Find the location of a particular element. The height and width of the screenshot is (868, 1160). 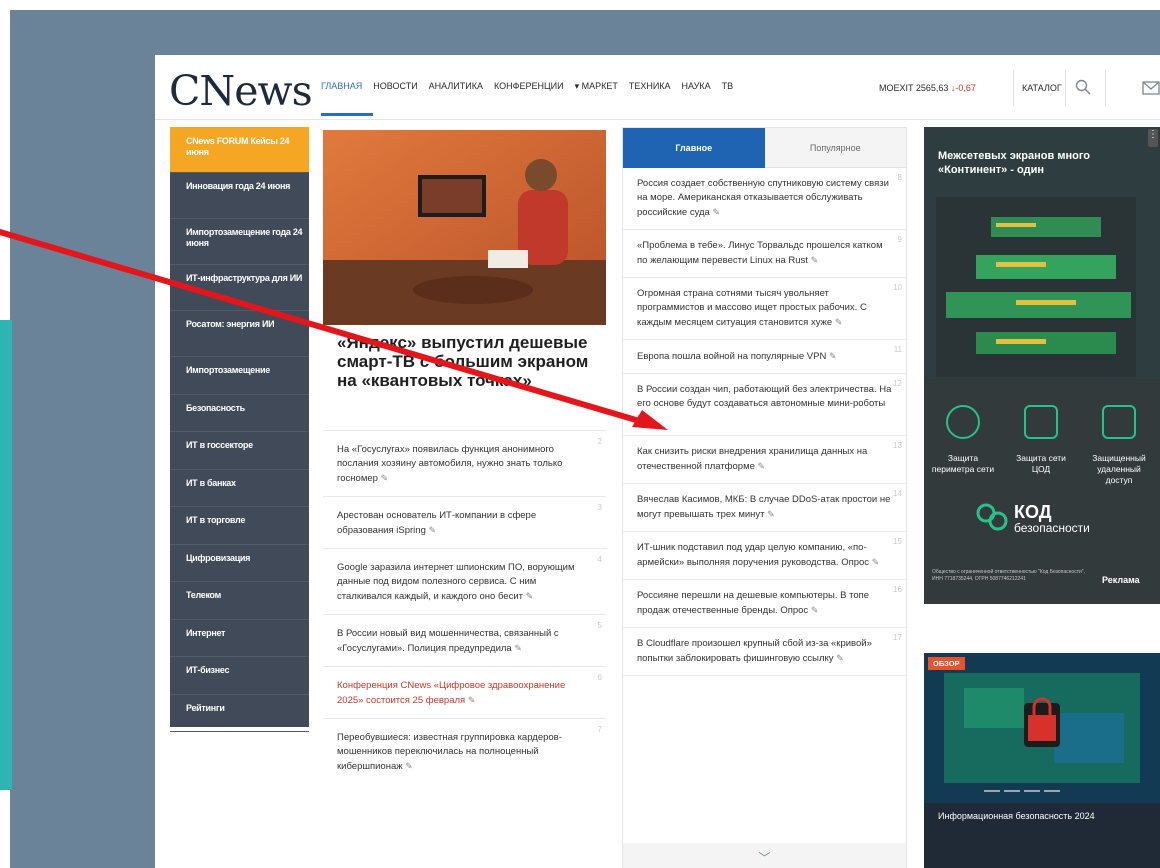

sidebar-item-import-substitution: Импортозамещение is located at coordinates (239, 376).